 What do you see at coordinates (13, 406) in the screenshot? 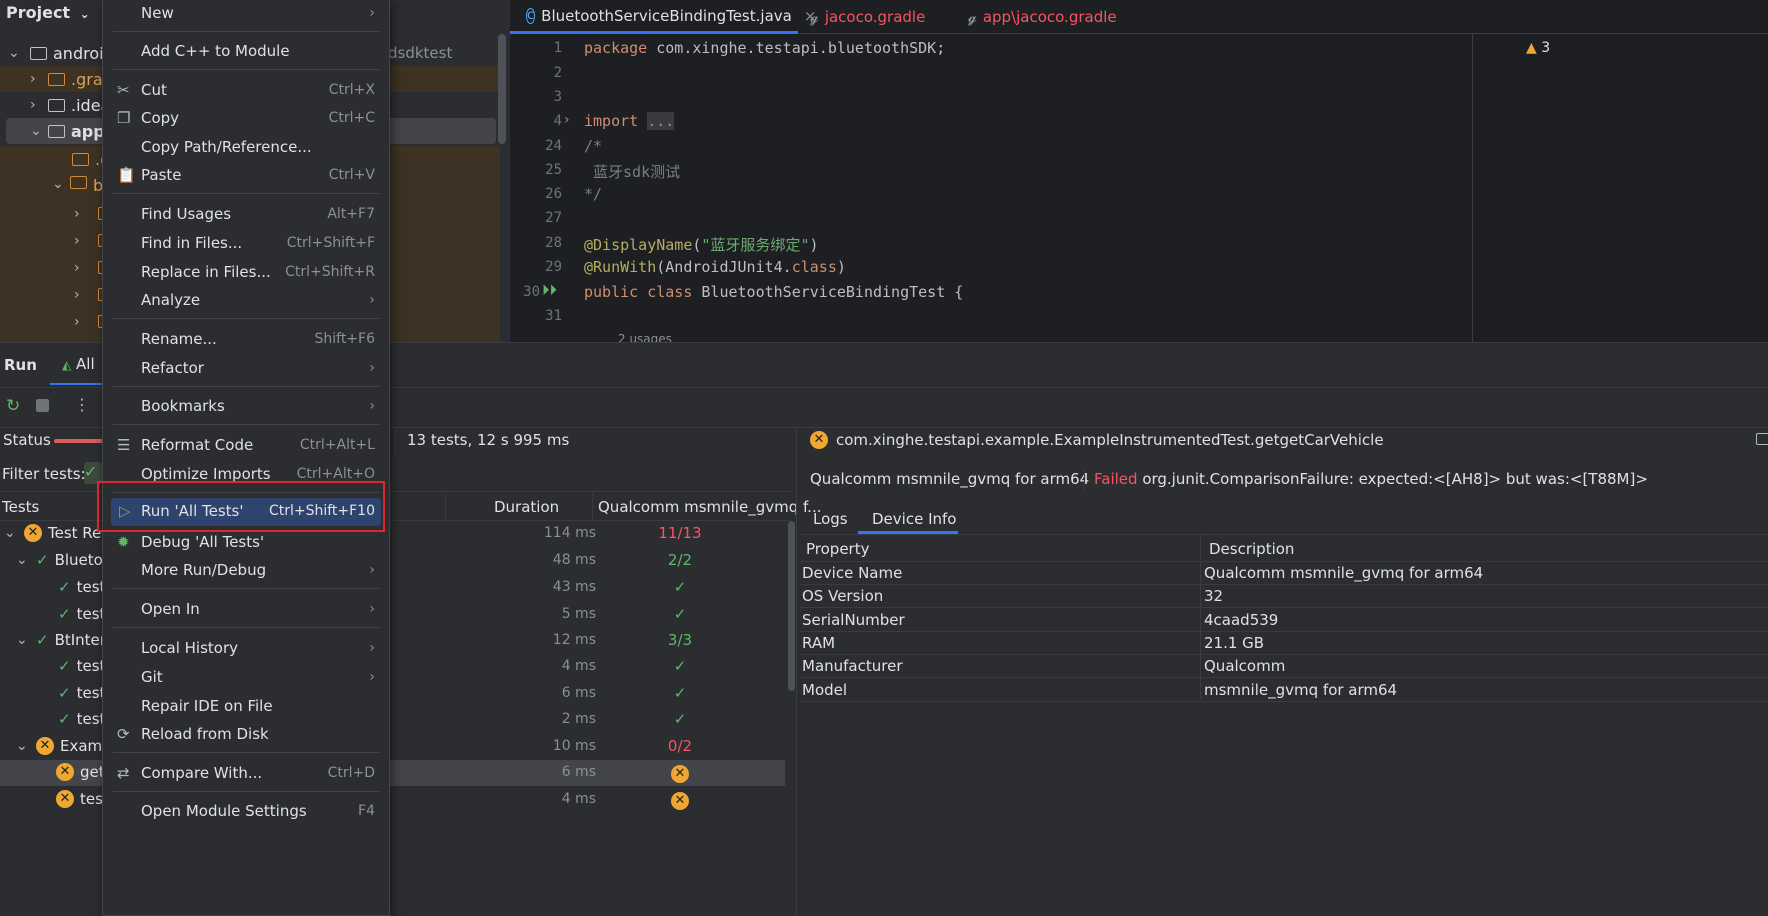
I see `rerun-icon: ↻` at bounding box center [13, 406].